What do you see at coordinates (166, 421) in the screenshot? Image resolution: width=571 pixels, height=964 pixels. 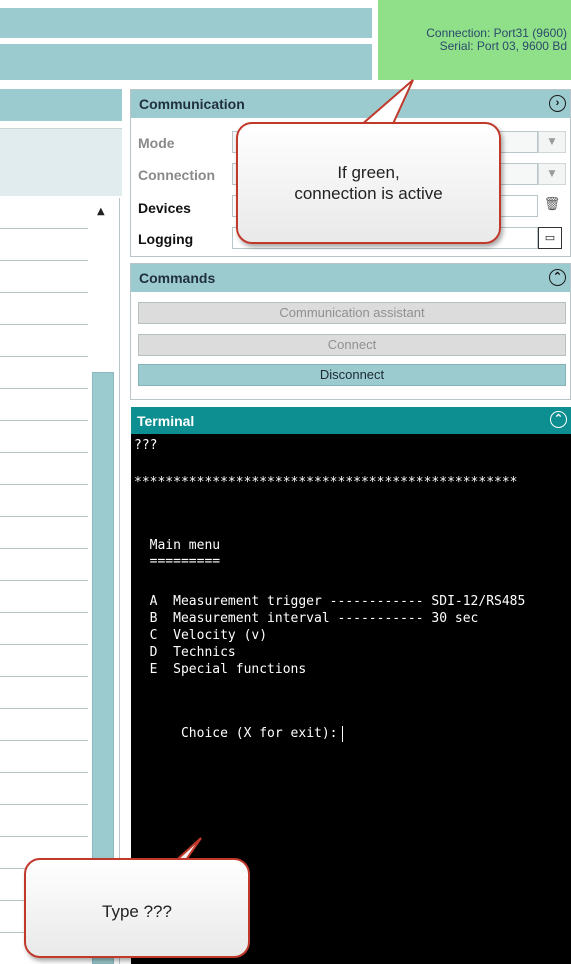 I see `terminal-title: Terminal` at bounding box center [166, 421].